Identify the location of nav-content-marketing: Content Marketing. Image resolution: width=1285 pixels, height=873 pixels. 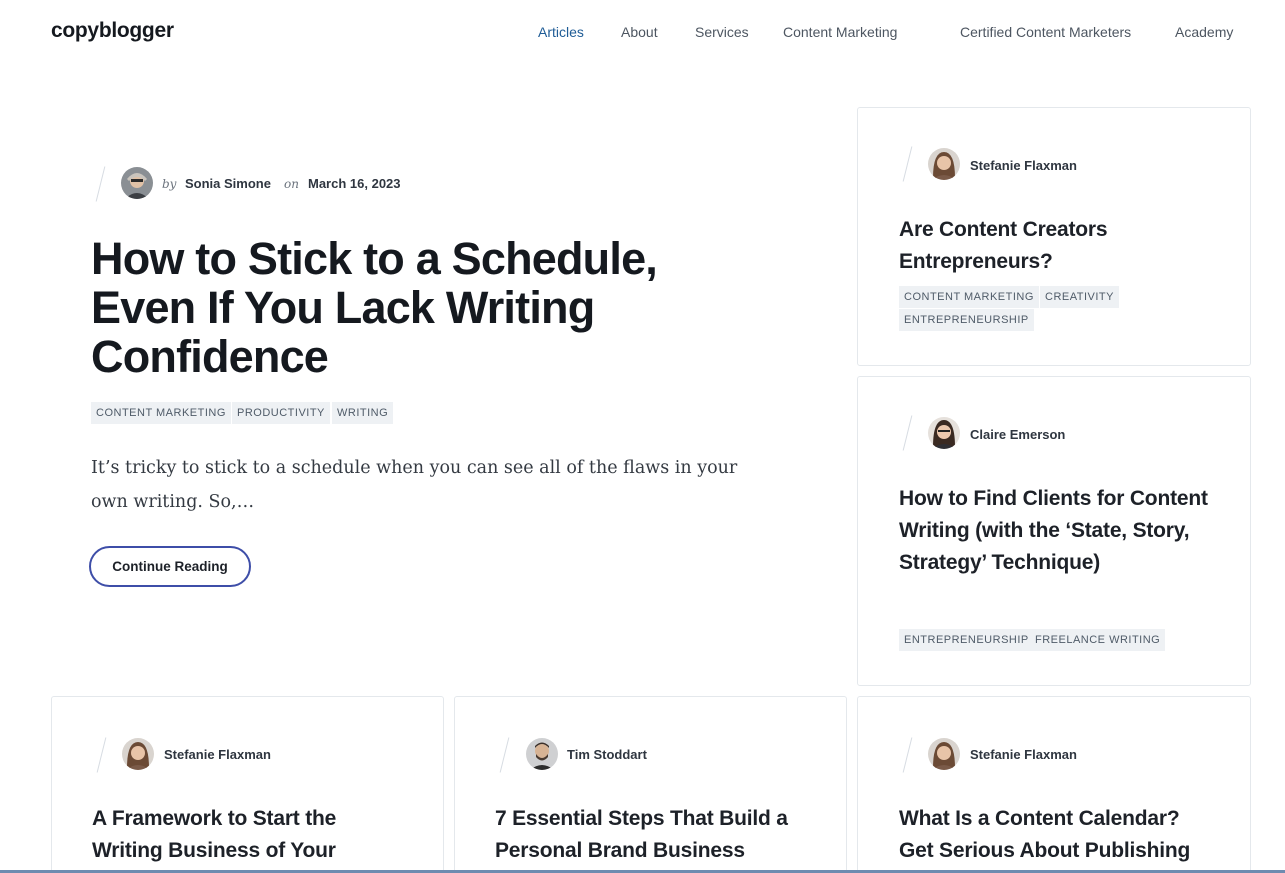
(840, 32).